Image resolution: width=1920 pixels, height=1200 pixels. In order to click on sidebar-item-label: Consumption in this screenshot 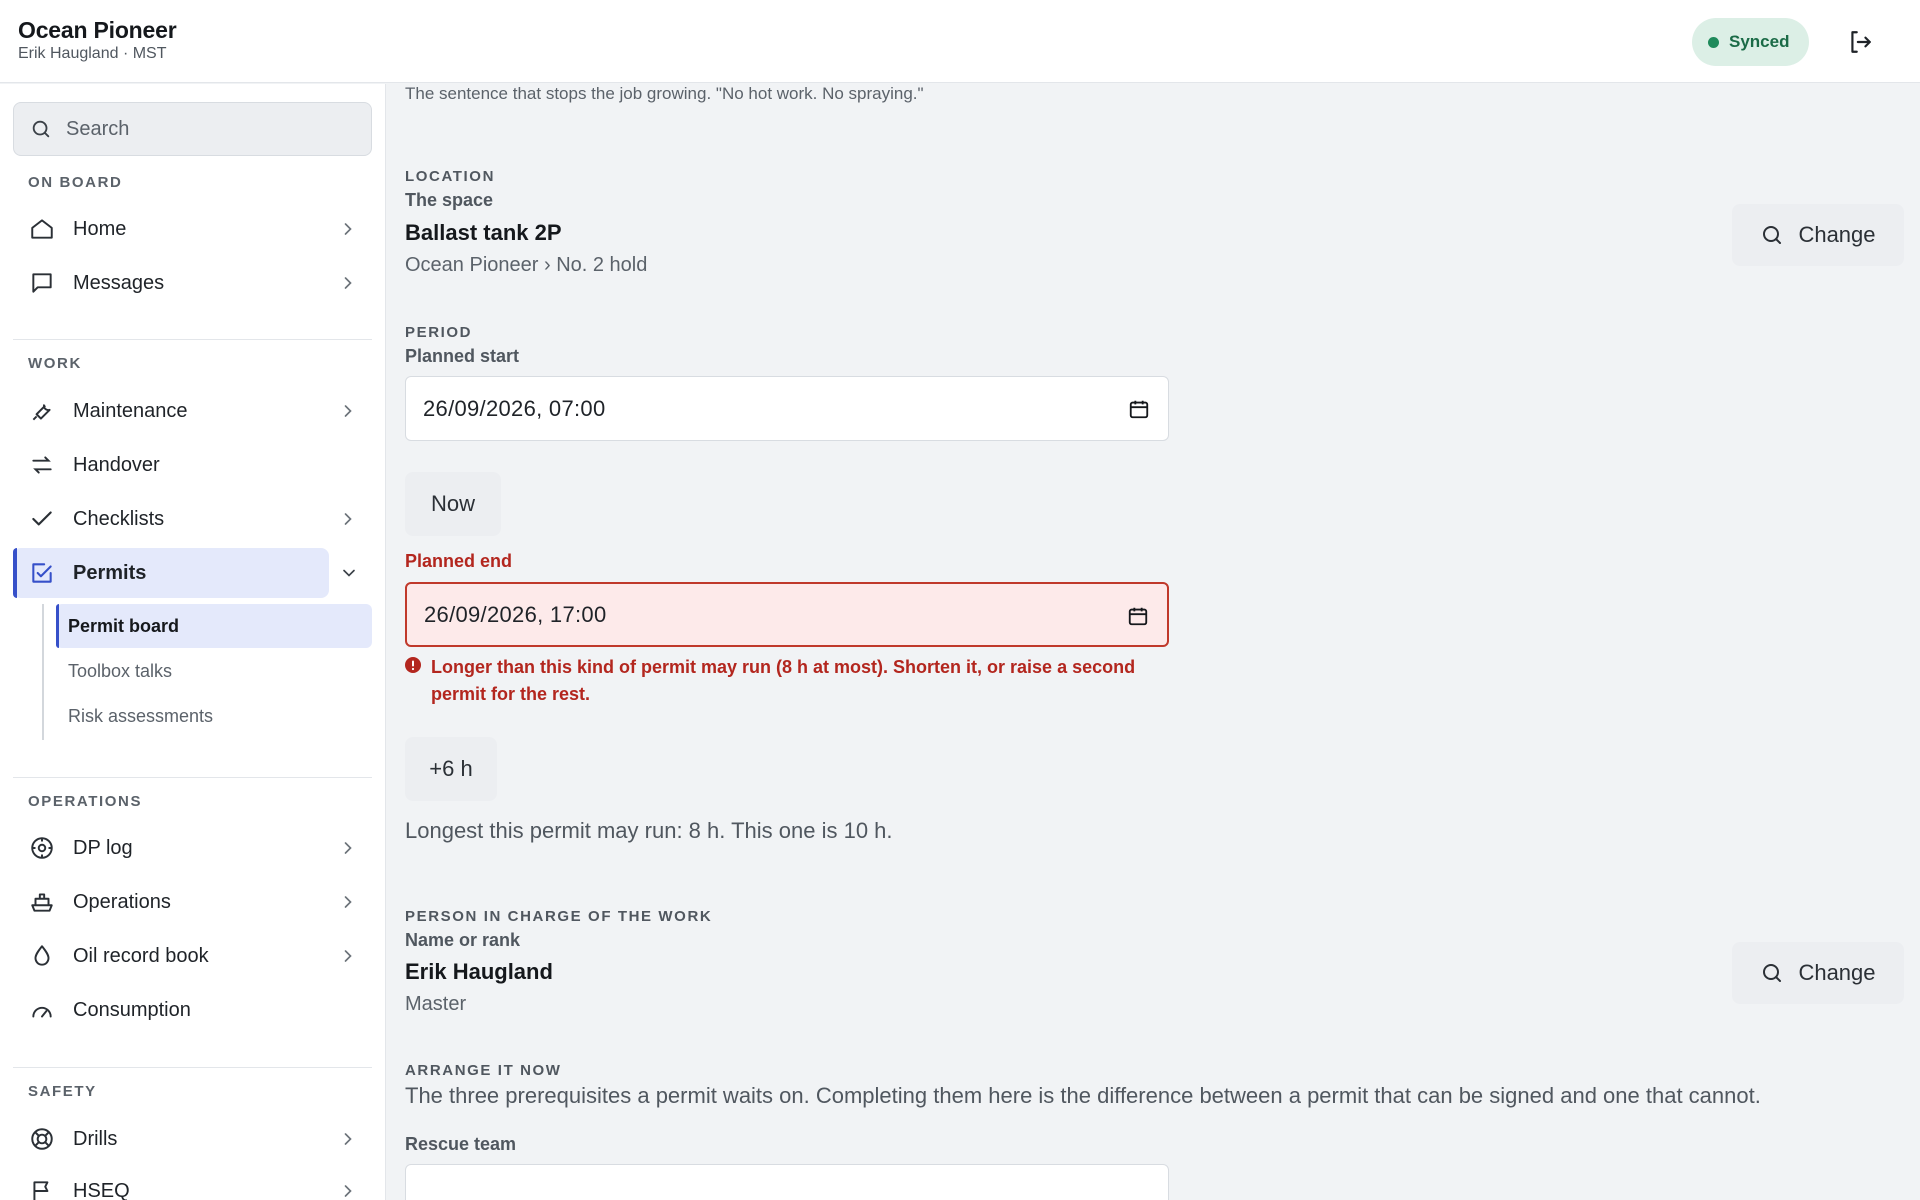, I will do `click(132, 1009)`.